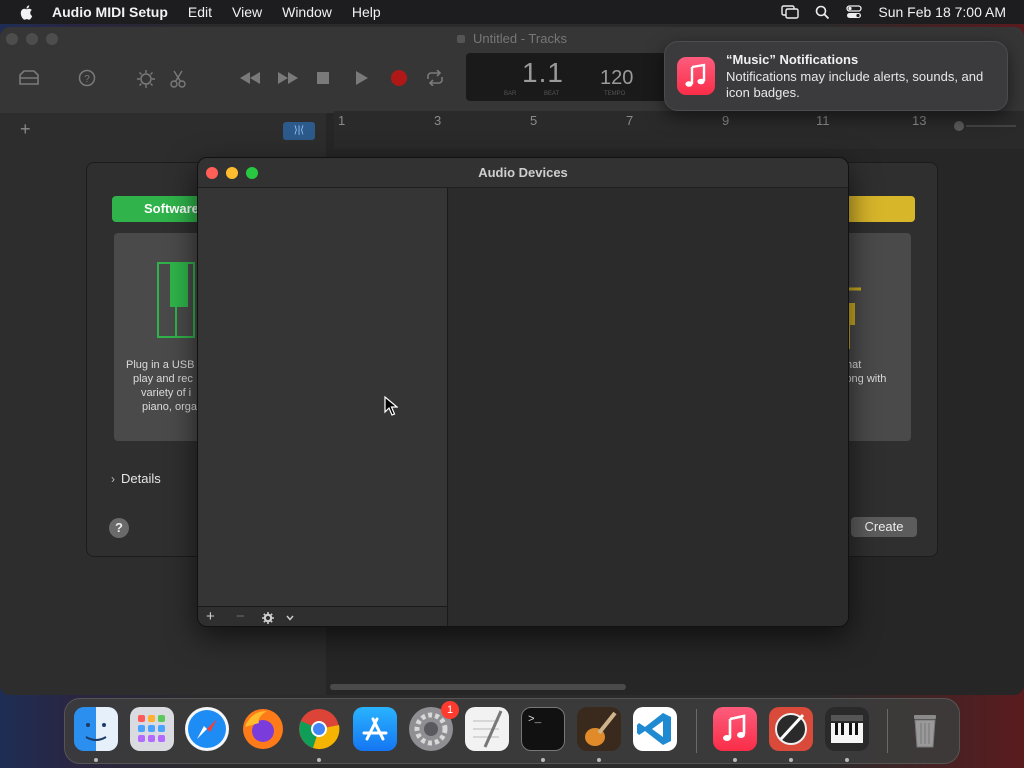 The width and height of the screenshot is (1024, 768). I want to click on create-button: Create, so click(884, 527).